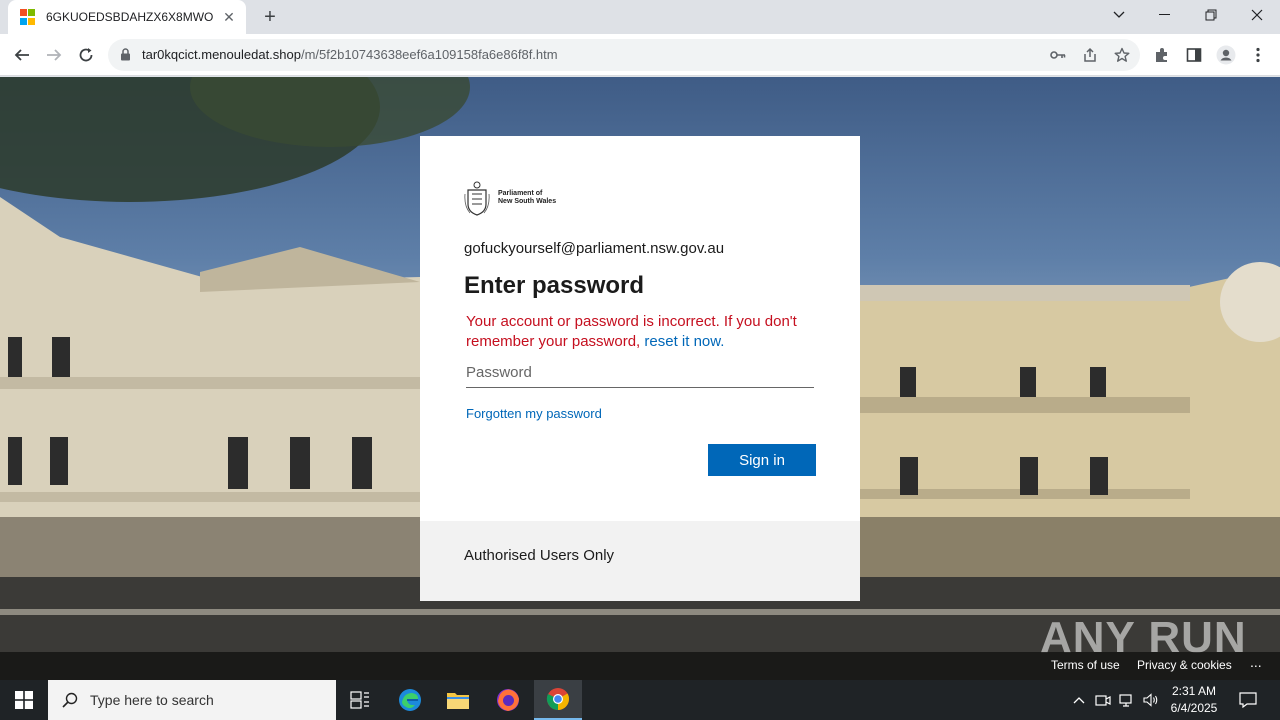 The height and width of the screenshot is (720, 1280). I want to click on account-email: gofuckyourself@parliament.nsw.gov.au, so click(594, 248).